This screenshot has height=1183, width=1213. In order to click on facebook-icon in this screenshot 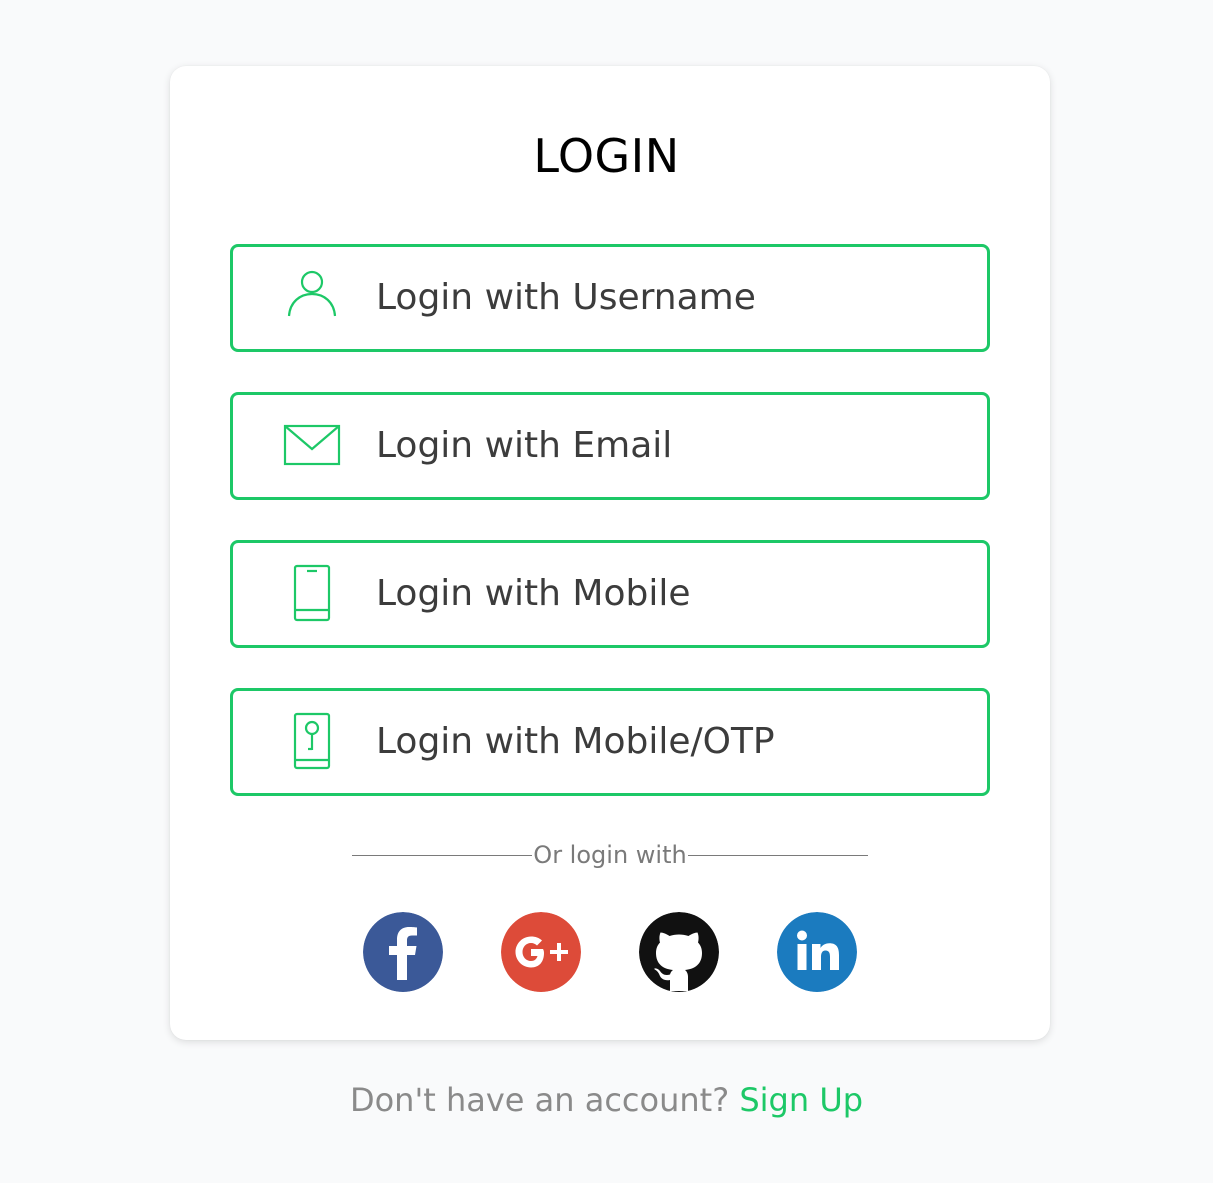, I will do `click(403, 952)`.